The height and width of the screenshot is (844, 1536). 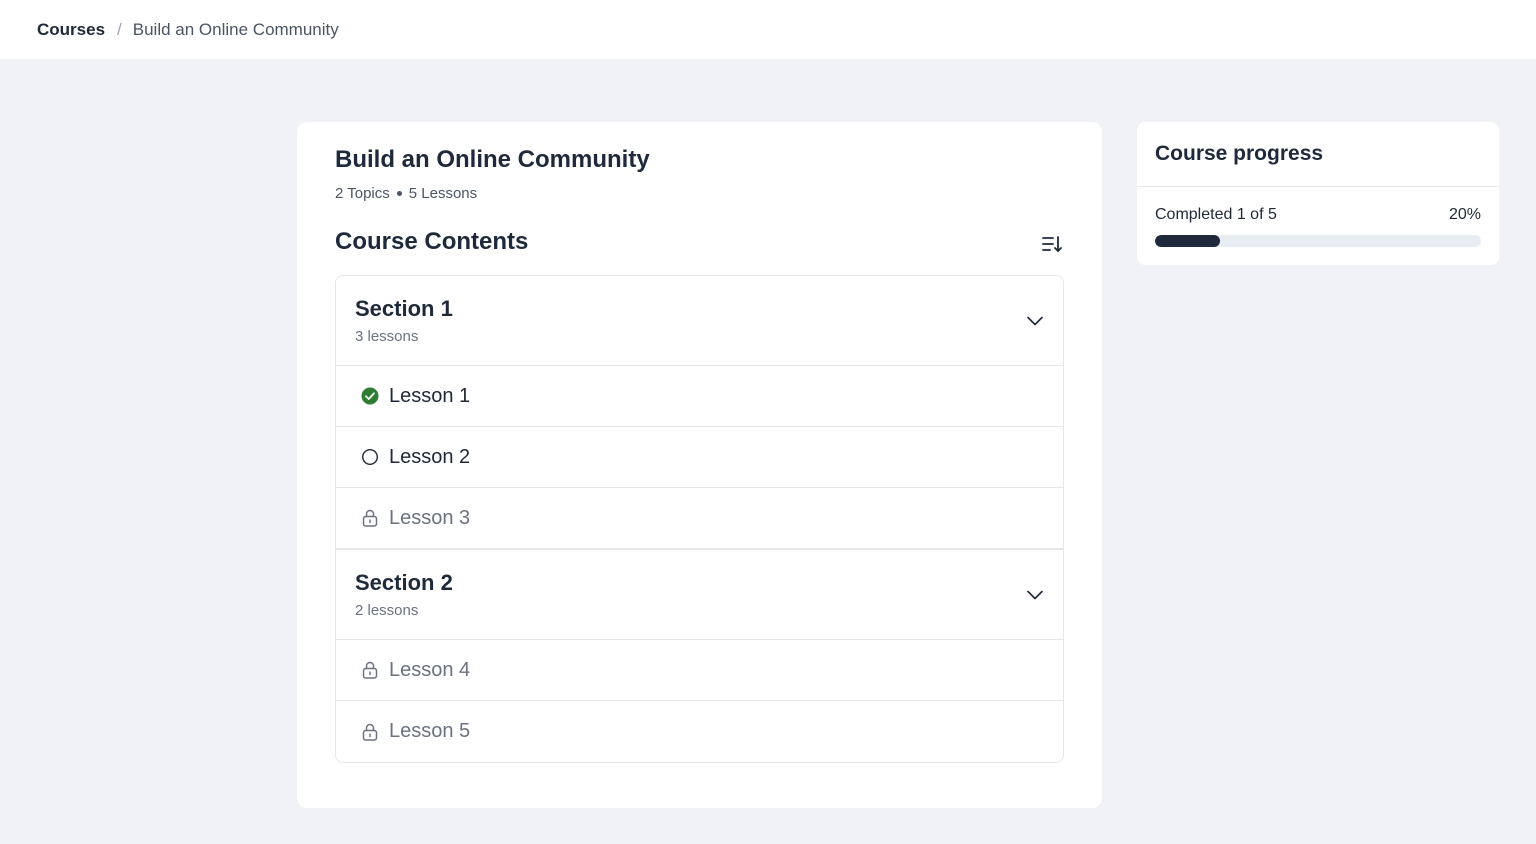 I want to click on lesson-label: Lesson 2, so click(x=430, y=456).